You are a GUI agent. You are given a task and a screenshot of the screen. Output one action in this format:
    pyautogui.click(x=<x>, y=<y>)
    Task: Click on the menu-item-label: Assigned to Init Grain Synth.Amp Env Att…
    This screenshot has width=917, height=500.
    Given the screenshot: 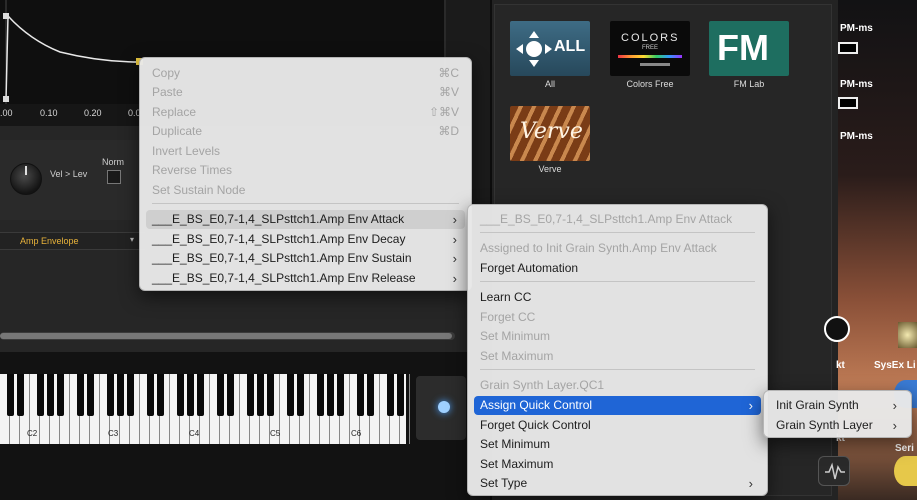 What is the action you would take?
    pyautogui.click(x=598, y=248)
    